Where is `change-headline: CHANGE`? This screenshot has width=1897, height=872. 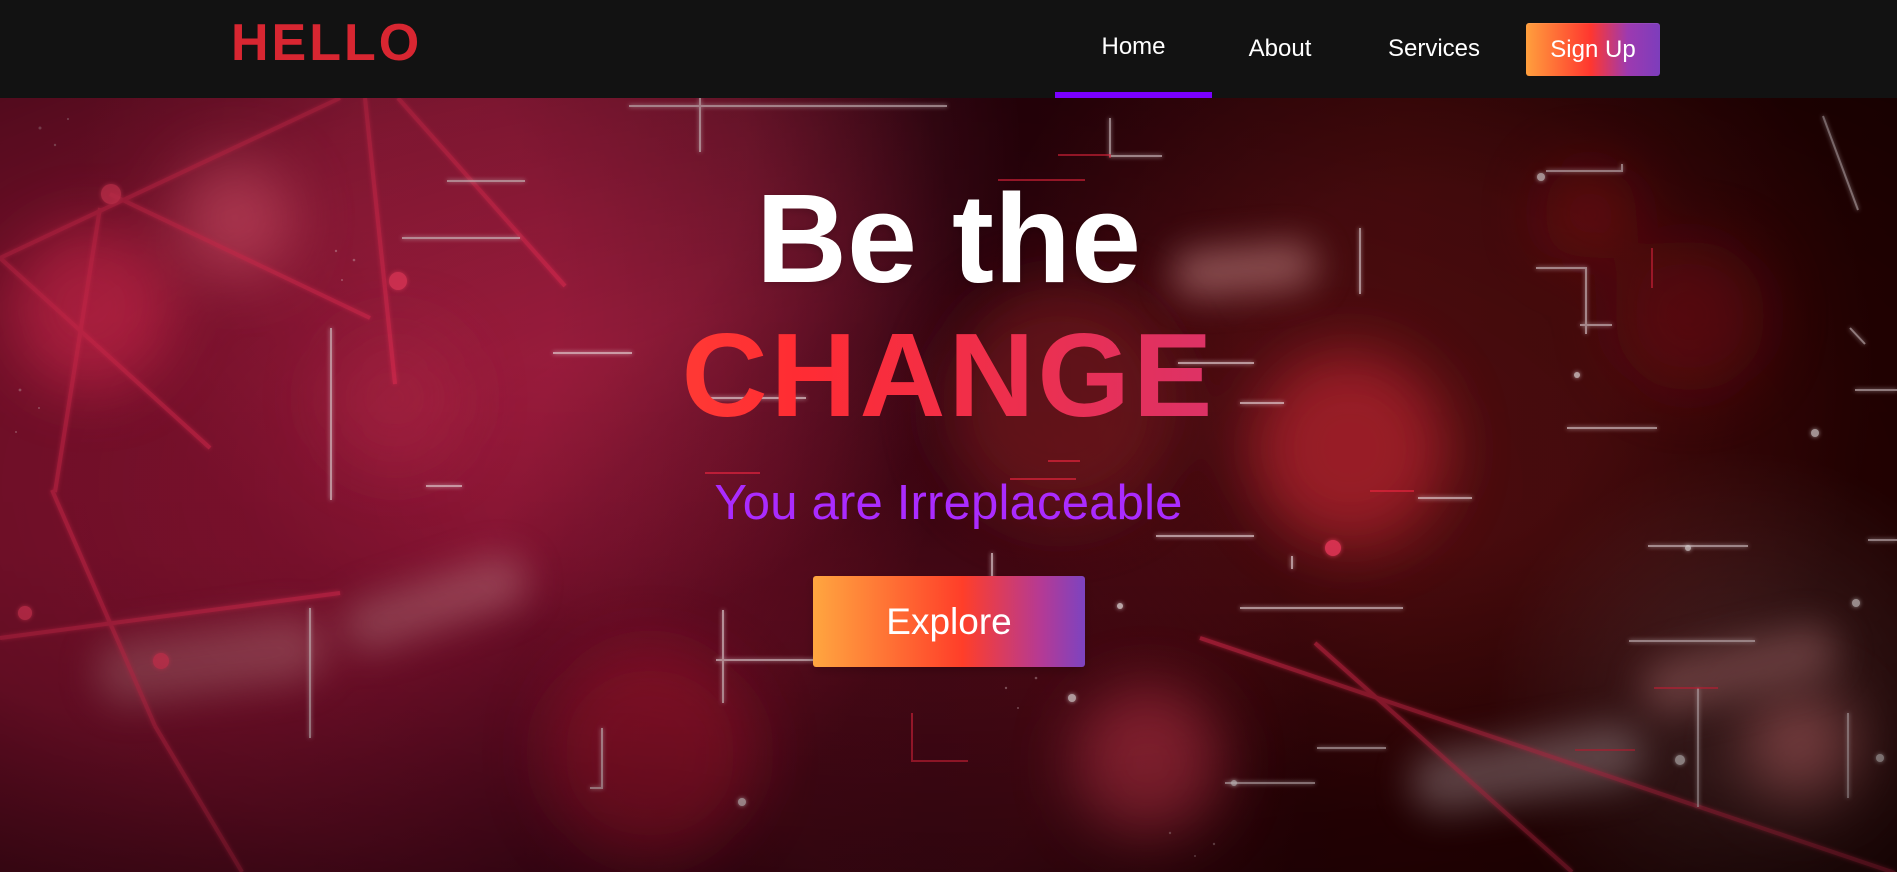
change-headline: CHANGE is located at coordinates (948, 375).